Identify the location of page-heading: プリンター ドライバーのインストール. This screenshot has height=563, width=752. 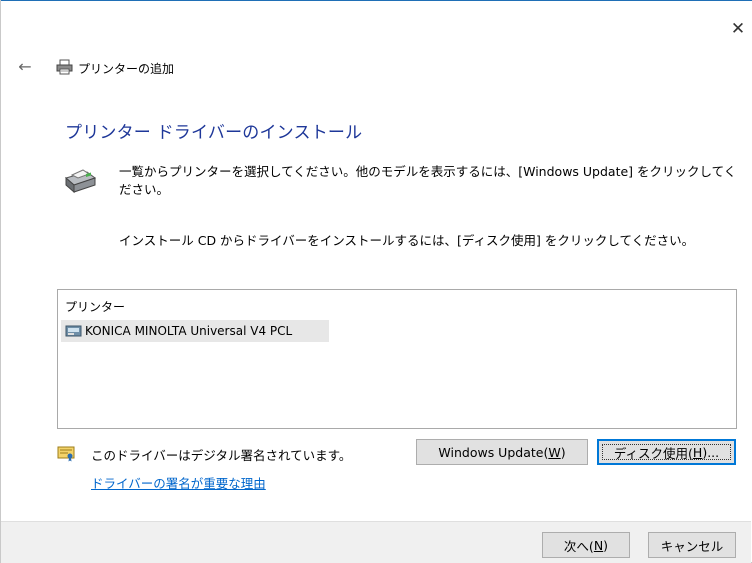
(214, 133).